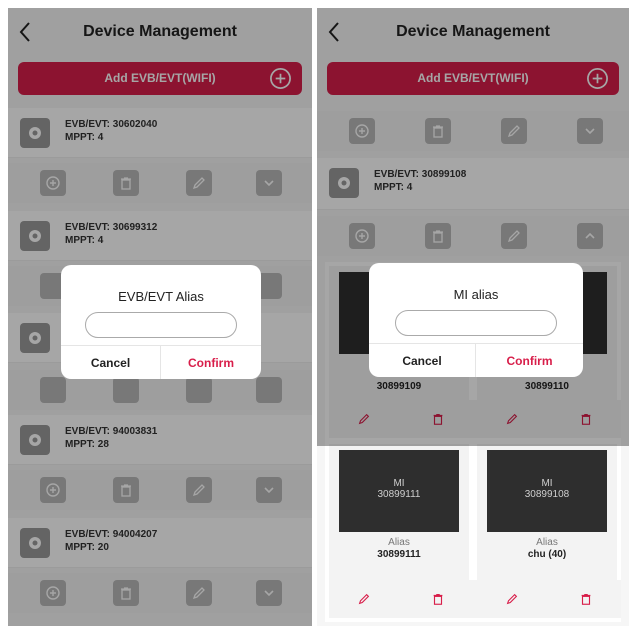 This screenshot has height=626, width=629. Describe the element at coordinates (476, 294) in the screenshot. I see `dialog-title: MI alias` at that location.